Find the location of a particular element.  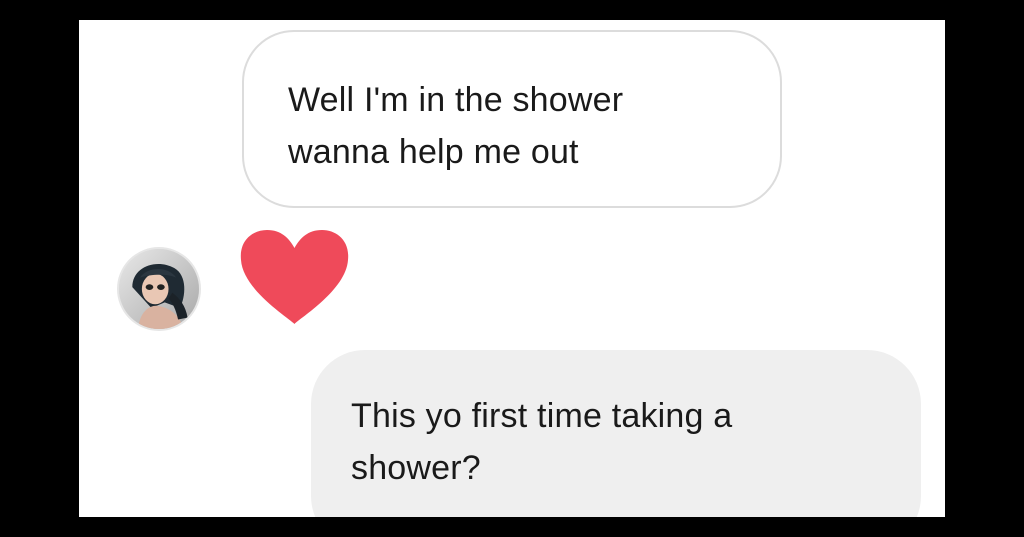

profile-photo-avatar is located at coordinates (159, 289).